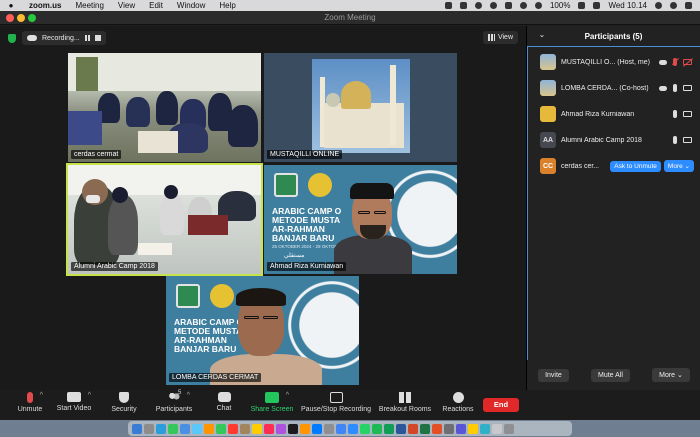 The height and width of the screenshot is (437, 700). I want to click on menu-help: Help, so click(227, 5).